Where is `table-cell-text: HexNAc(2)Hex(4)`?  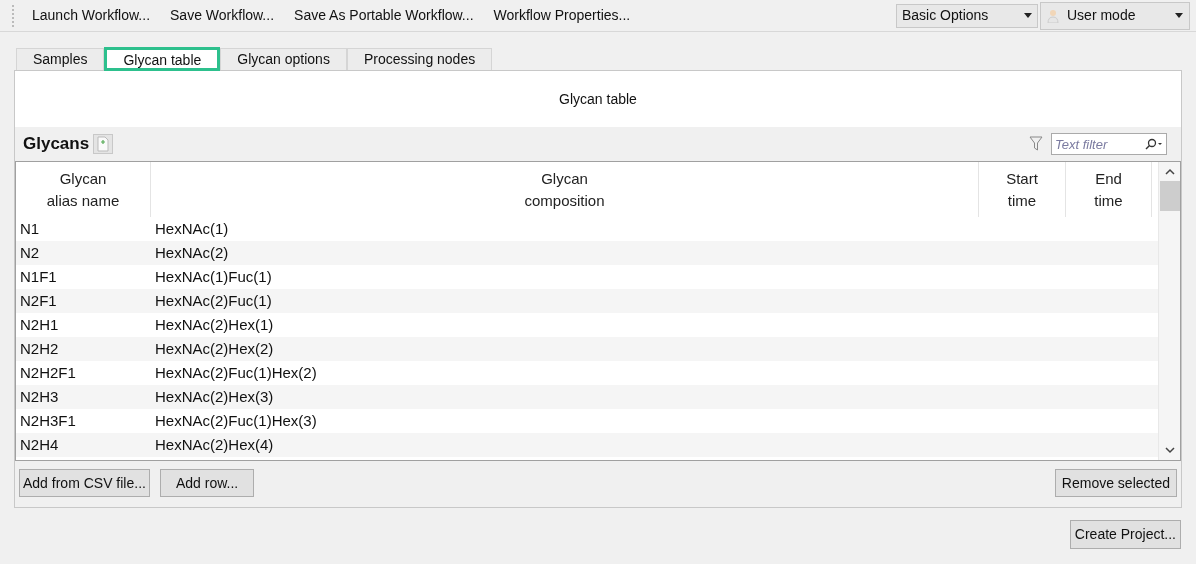
table-cell-text: HexNAc(2)Hex(4) is located at coordinates (214, 444).